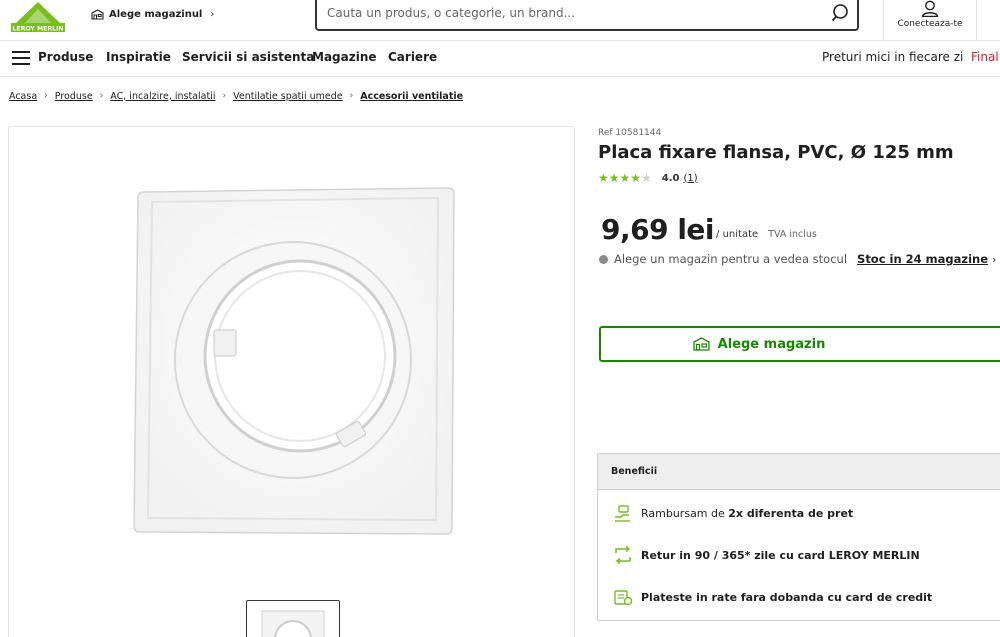 The height and width of the screenshot is (637, 1000). Describe the element at coordinates (792, 234) in the screenshot. I see `tva-label: TVA inclus` at that location.